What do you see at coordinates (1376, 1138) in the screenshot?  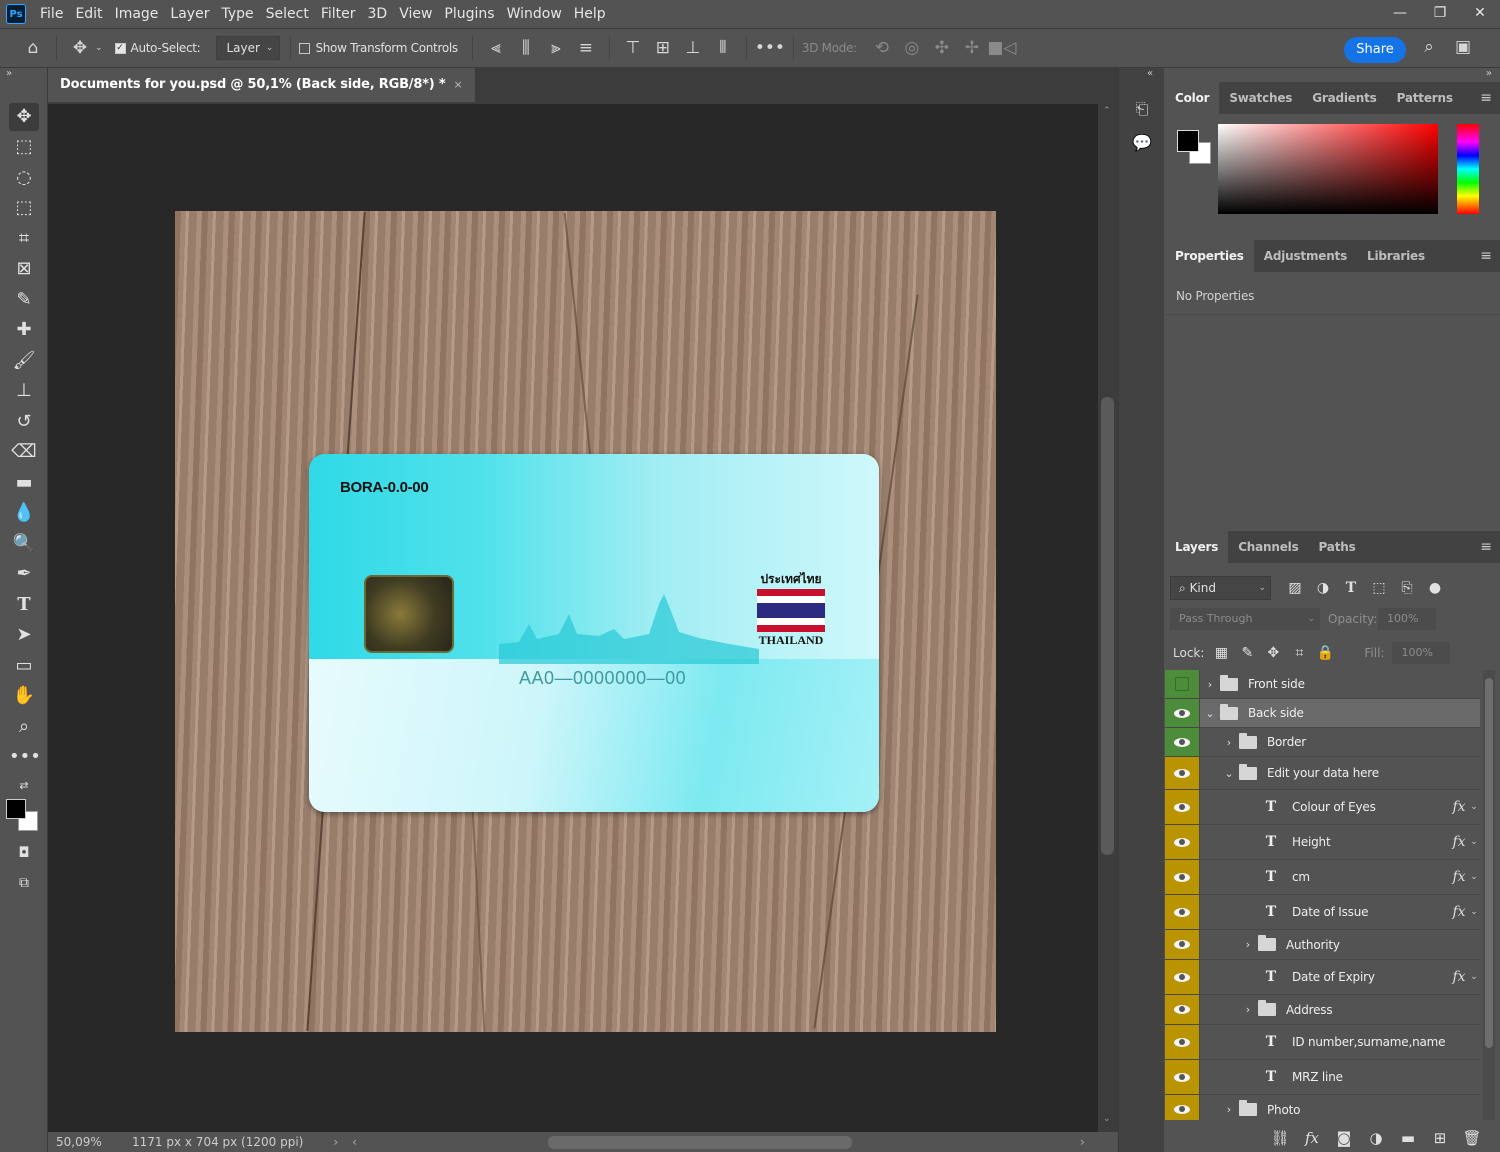 I see `new-adjustment-icon: ◑` at bounding box center [1376, 1138].